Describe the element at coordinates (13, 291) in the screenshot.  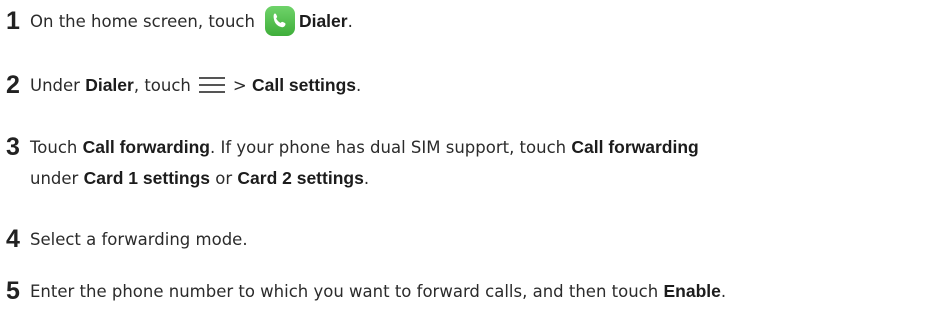
I see `step-number: 5` at that location.